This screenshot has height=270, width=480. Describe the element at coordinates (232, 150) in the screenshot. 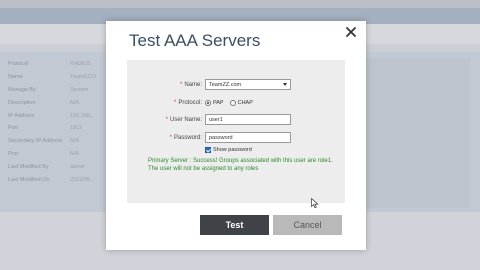

I see `show-password-label: Show password` at that location.